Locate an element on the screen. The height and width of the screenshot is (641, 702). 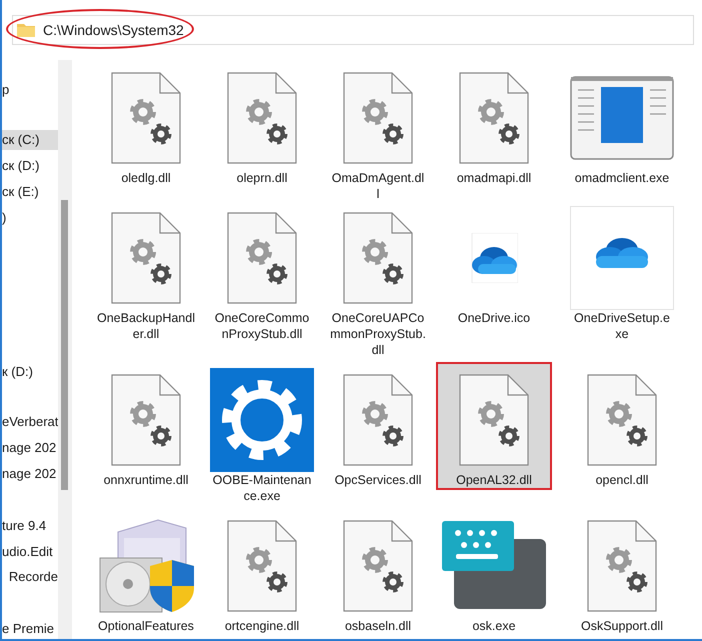
file-item: OskSupport.dll is located at coordinates (622, 572).